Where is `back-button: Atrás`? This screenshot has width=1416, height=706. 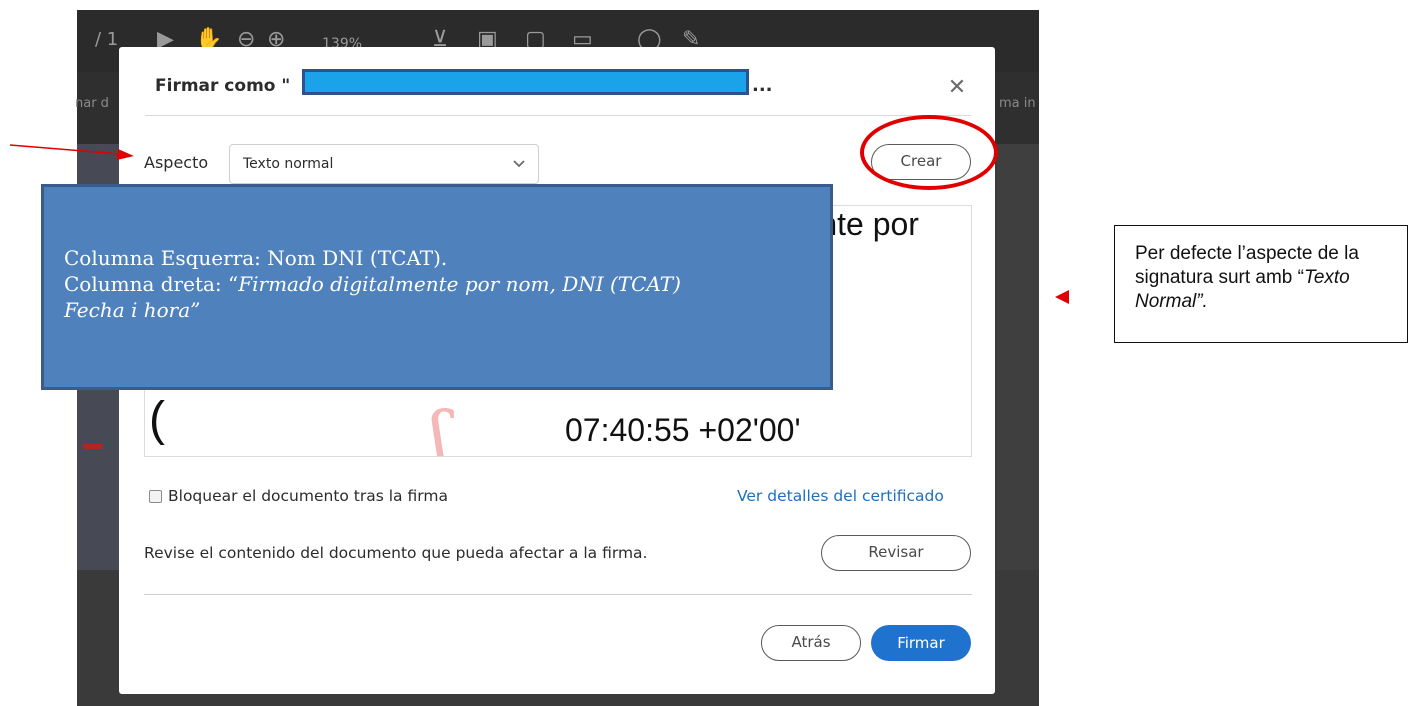
back-button: Atrás is located at coordinates (811, 643).